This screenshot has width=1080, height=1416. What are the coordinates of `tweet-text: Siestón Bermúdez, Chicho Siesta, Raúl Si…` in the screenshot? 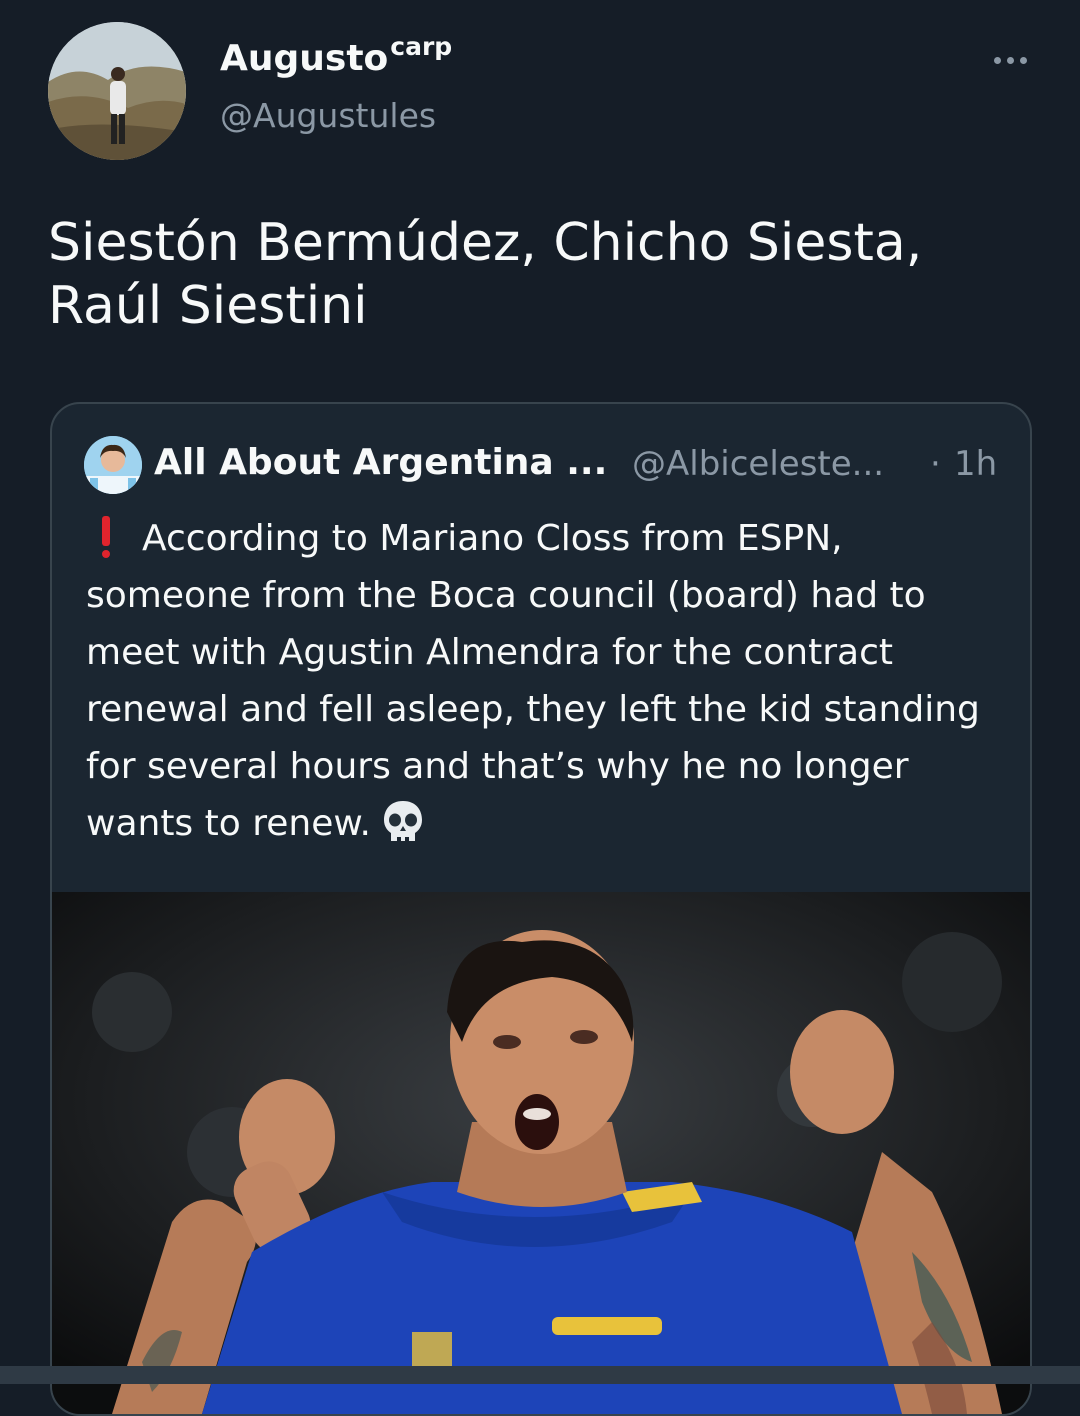 It's located at (485, 274).